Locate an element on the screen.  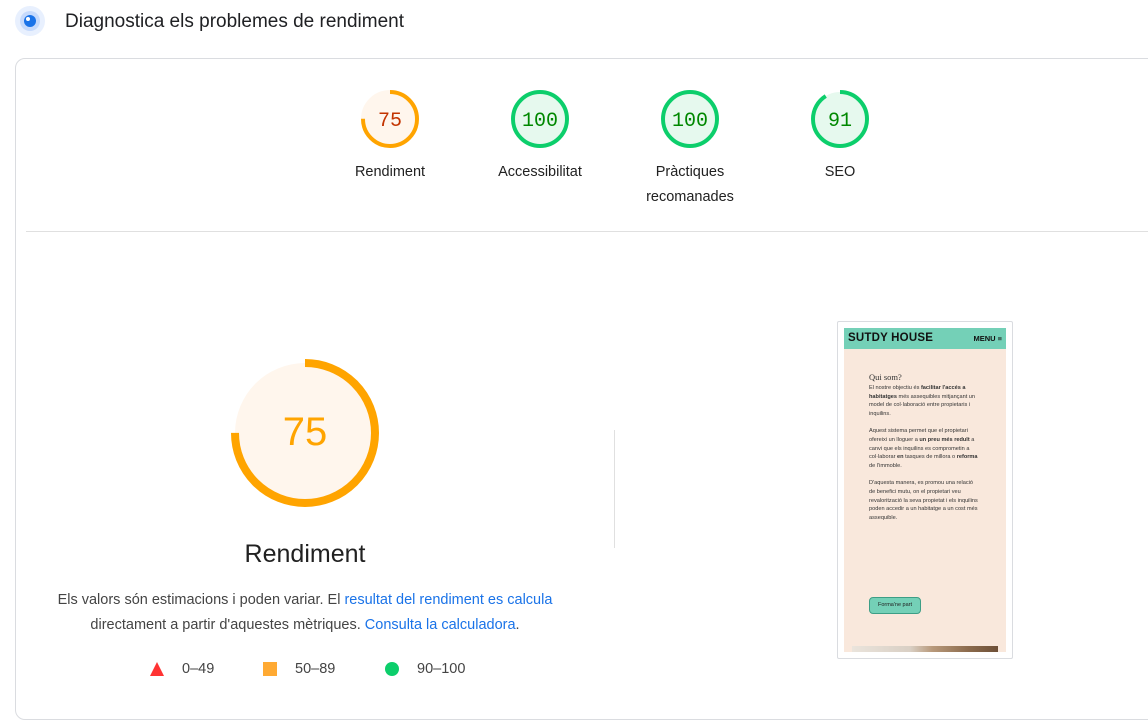
page-title: Diagnostica els problemes de rendiment is located at coordinates (235, 21).